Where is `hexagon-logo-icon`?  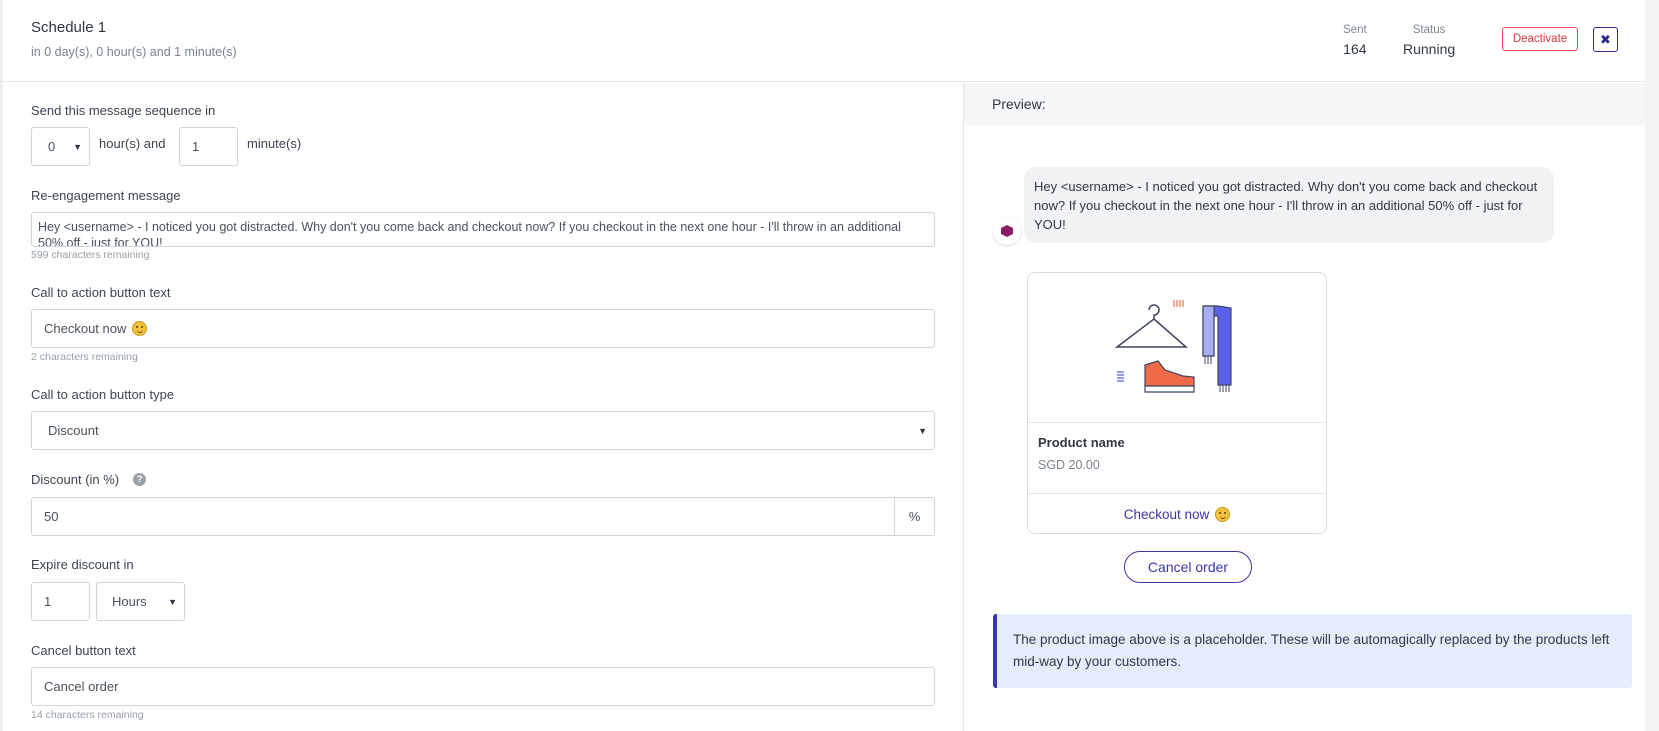
hexagon-logo-icon is located at coordinates (1007, 231).